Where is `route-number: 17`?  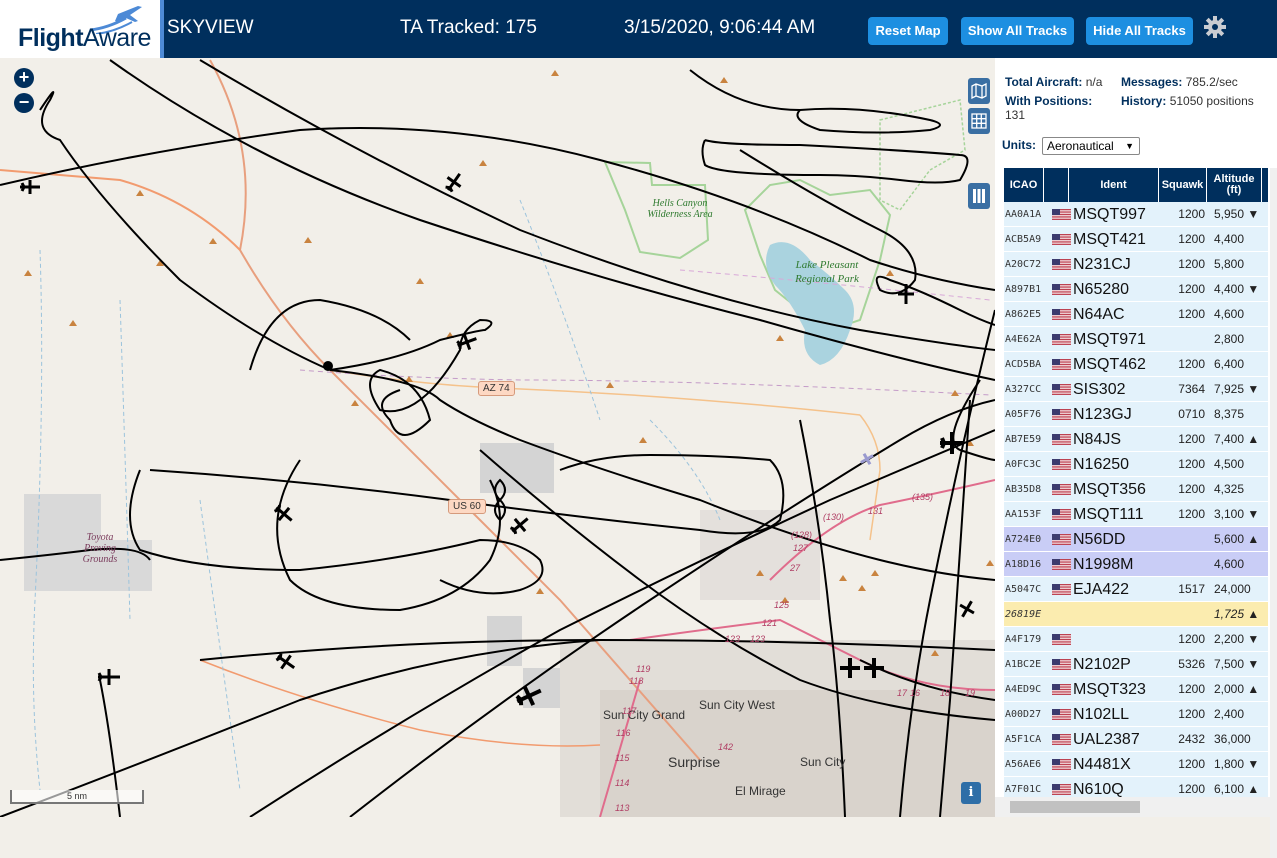 route-number: 17 is located at coordinates (902, 693).